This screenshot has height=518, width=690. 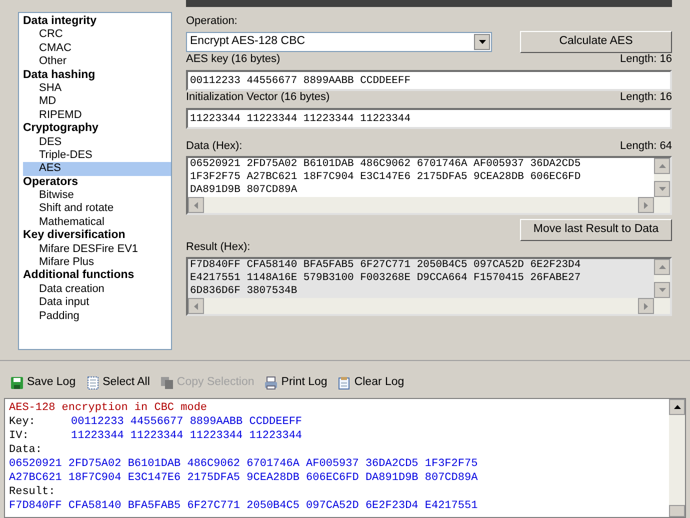 What do you see at coordinates (429, 80) in the screenshot?
I see `key-field: 00112233 44556677 8899AABB CCDDEEFF` at bounding box center [429, 80].